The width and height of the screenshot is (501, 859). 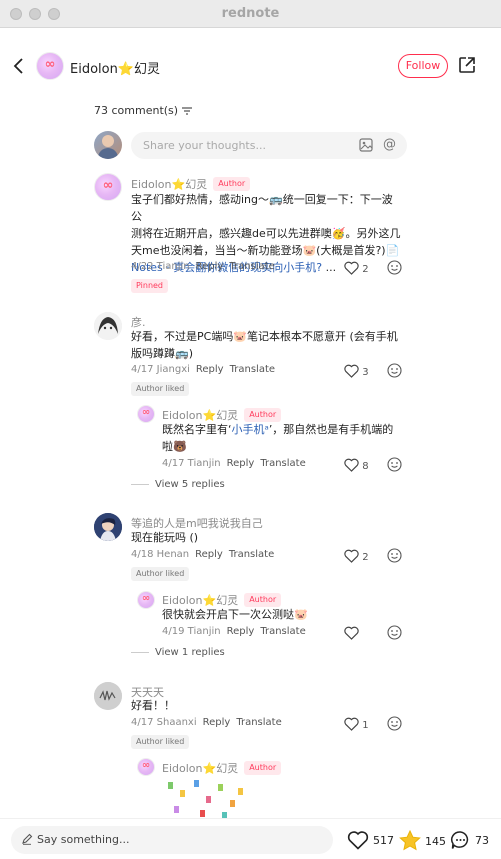 What do you see at coordinates (460, 840) in the screenshot?
I see `comment-bubble-icon` at bounding box center [460, 840].